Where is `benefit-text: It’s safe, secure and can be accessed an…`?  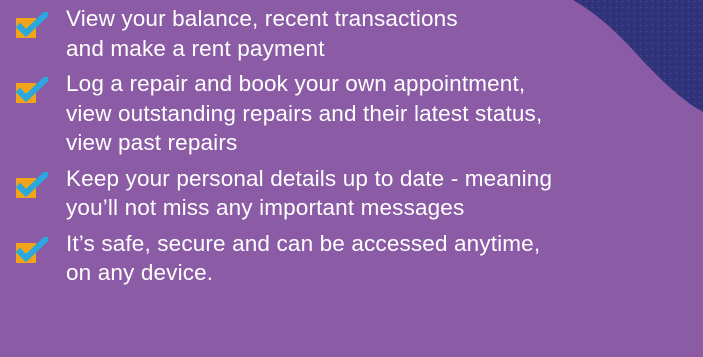 benefit-text: It’s safe, secure and can be accessed an… is located at coordinates (303, 258).